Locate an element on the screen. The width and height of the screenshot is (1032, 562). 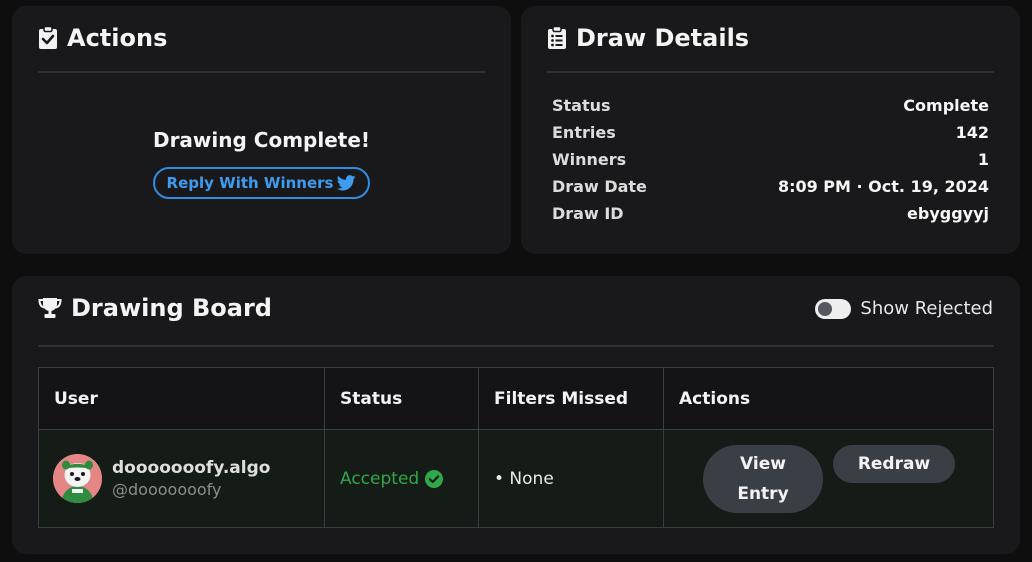
user-cell: dooooooofy.algo @dooooooofy is located at coordinates (181, 478).